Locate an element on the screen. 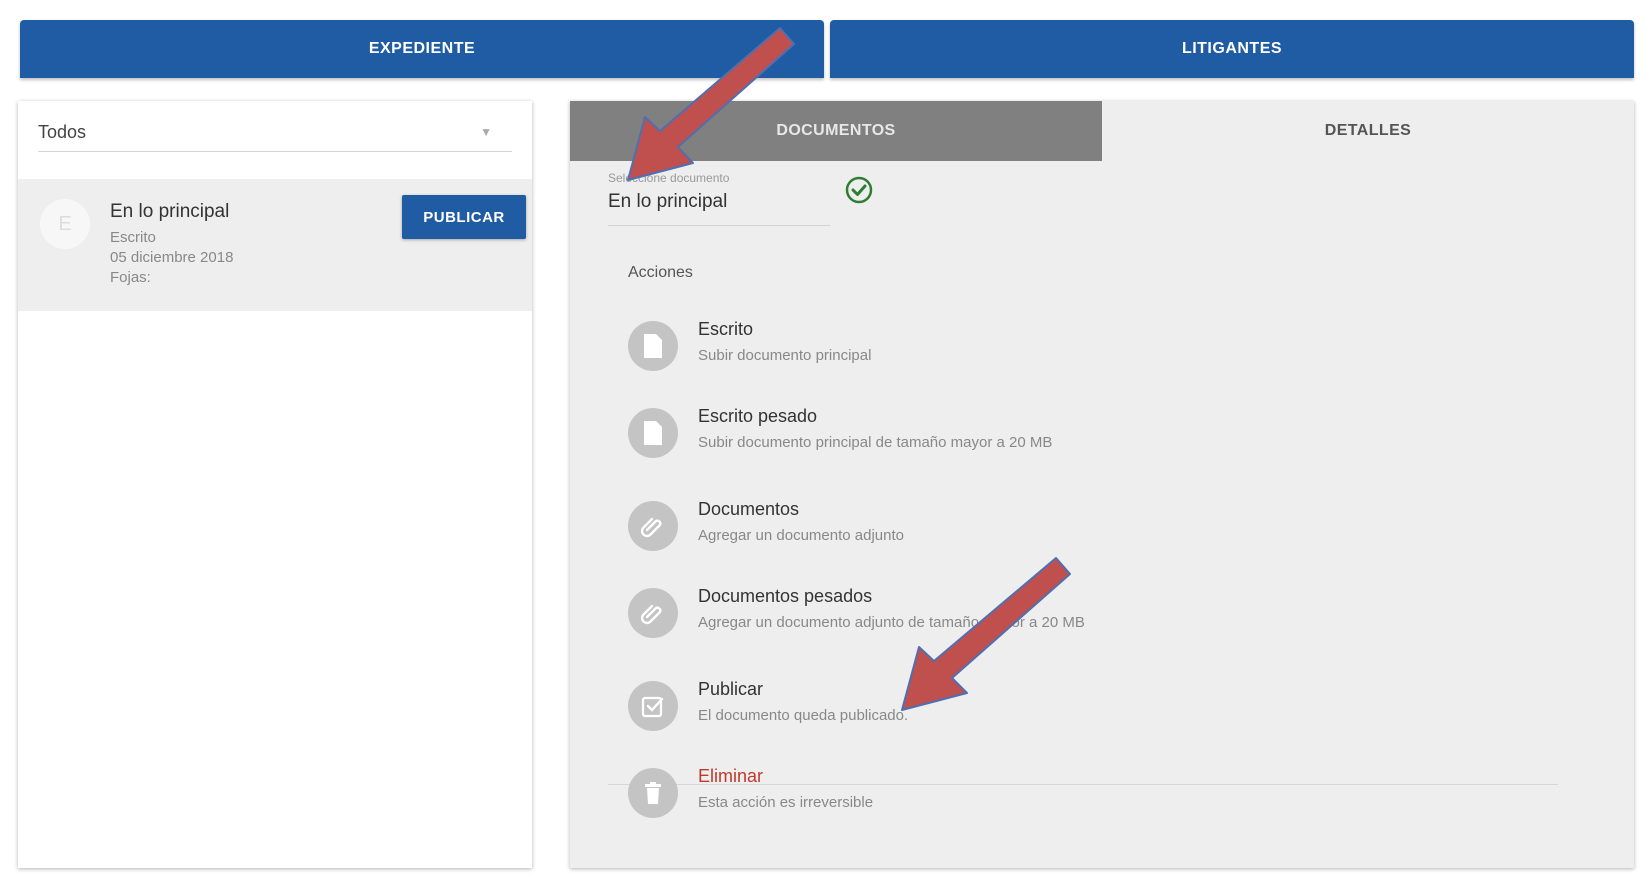 Image resolution: width=1652 pixels, height=878 pixels. action-eliminar: Eliminar Esta acción es irreversible is located at coordinates (978, 794).